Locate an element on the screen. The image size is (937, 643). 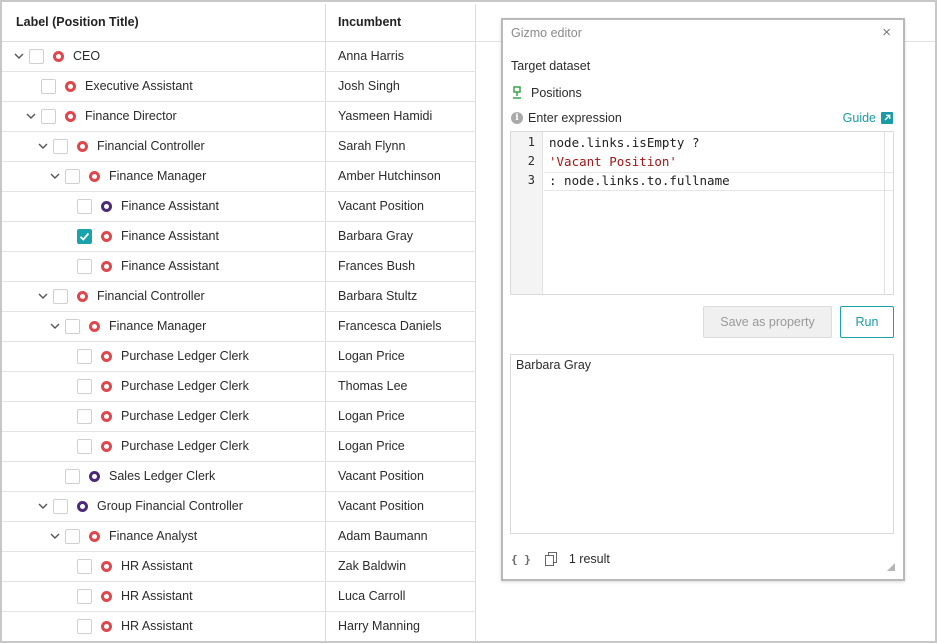
table-row: Finance Assistant Barbara Gray is located at coordinates (239, 237).